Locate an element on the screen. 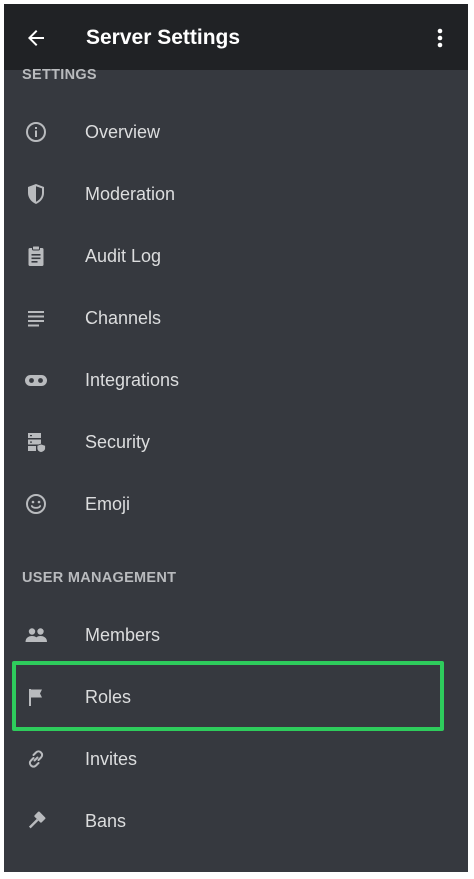 The width and height of the screenshot is (474, 879). settings-item-label: Bans is located at coordinates (106, 821).